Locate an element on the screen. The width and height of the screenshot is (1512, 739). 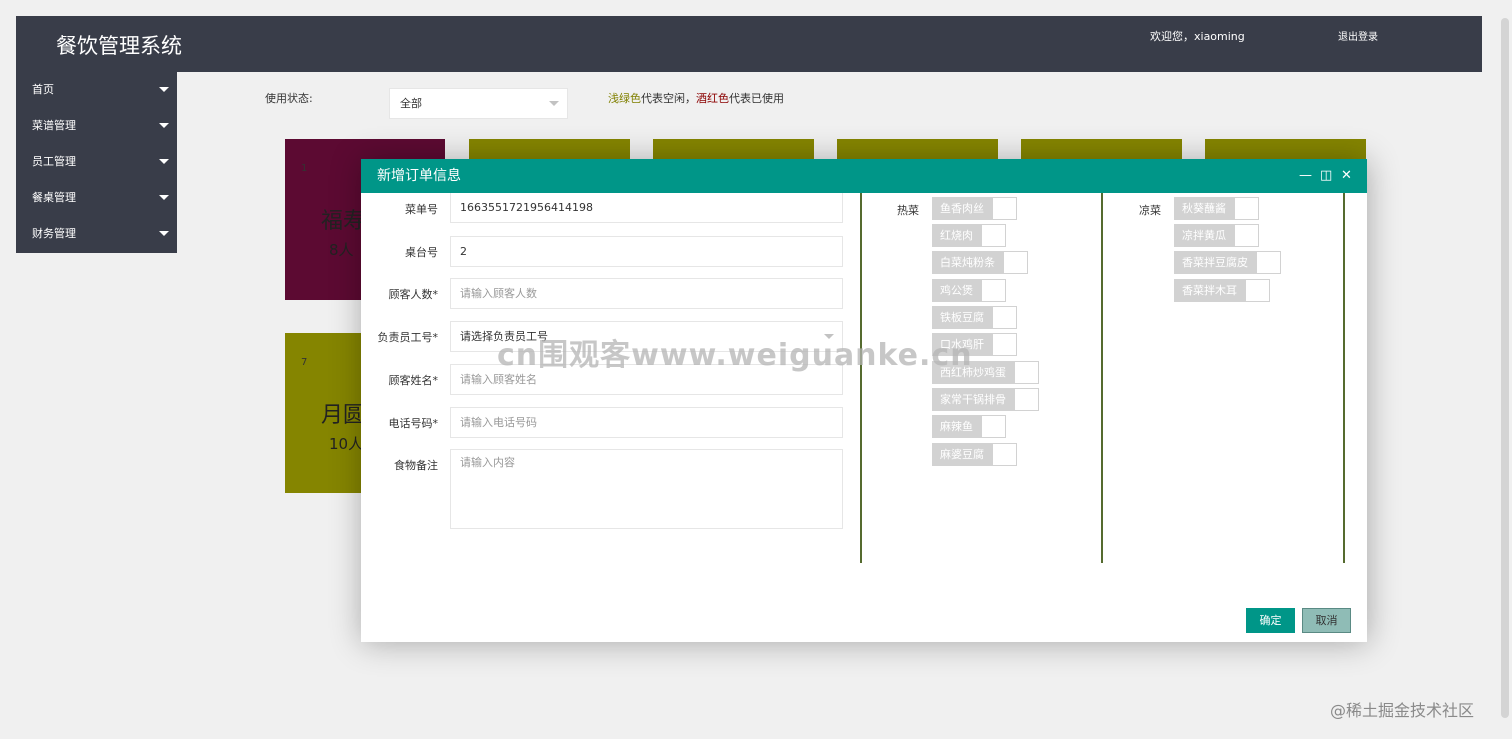
dialog-title: 新增订单信息 is located at coordinates (419, 176).